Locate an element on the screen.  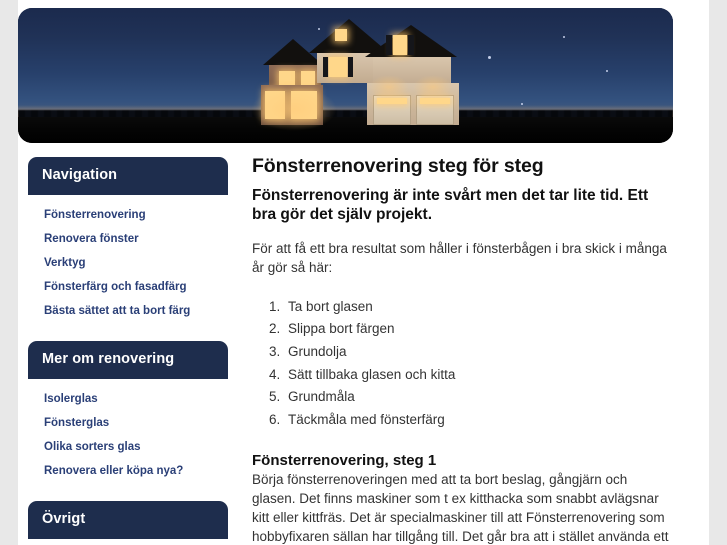
list-item: Bästa sättet att ta bort färg is located at coordinates (128, 310).